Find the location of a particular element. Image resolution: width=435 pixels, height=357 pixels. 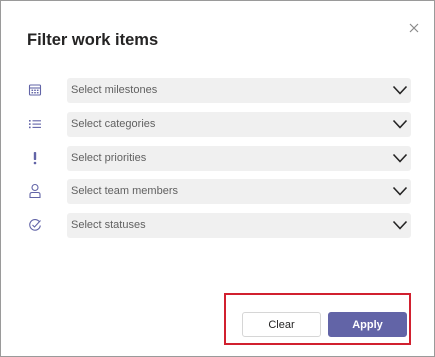

exclamation-icon is located at coordinates (35, 158).